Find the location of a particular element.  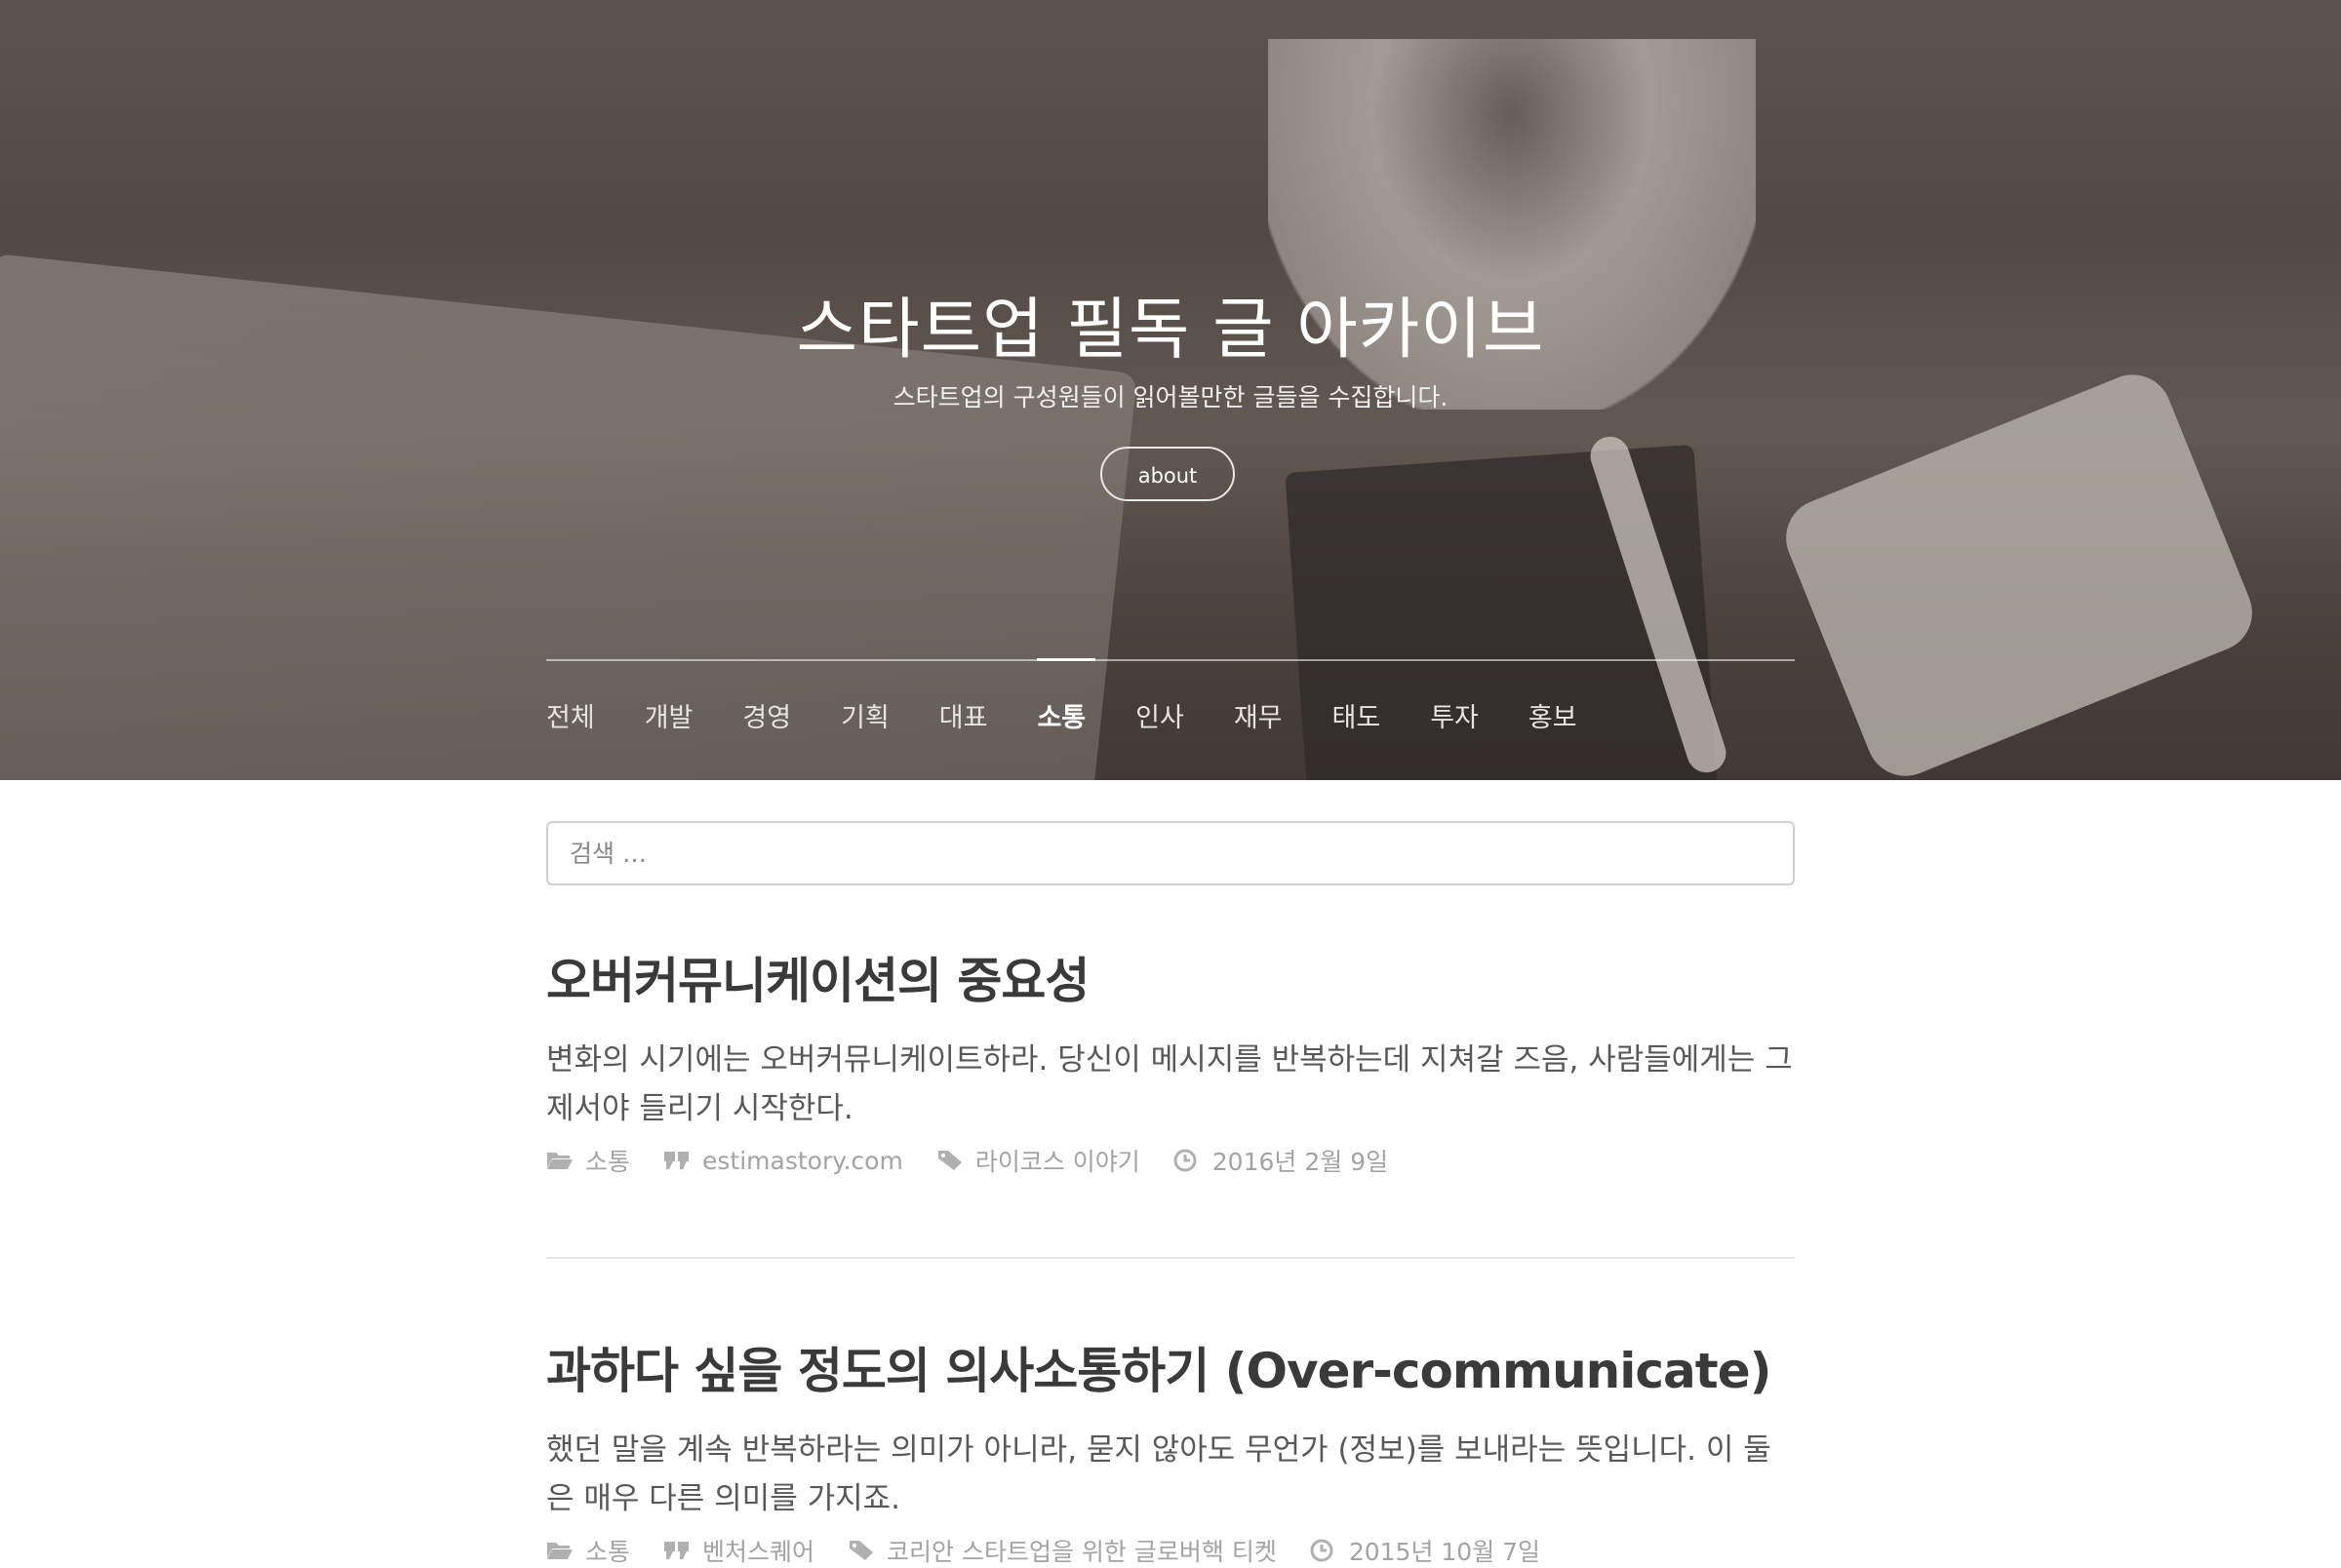

post-date-label: 2015년 10월 7일 is located at coordinates (1444, 1552).